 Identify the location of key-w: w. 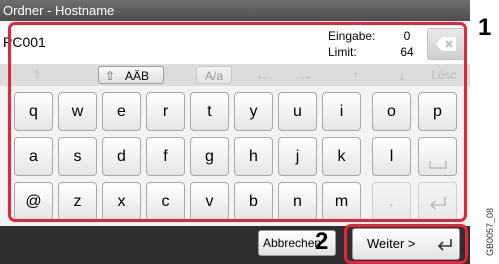
(77, 111).